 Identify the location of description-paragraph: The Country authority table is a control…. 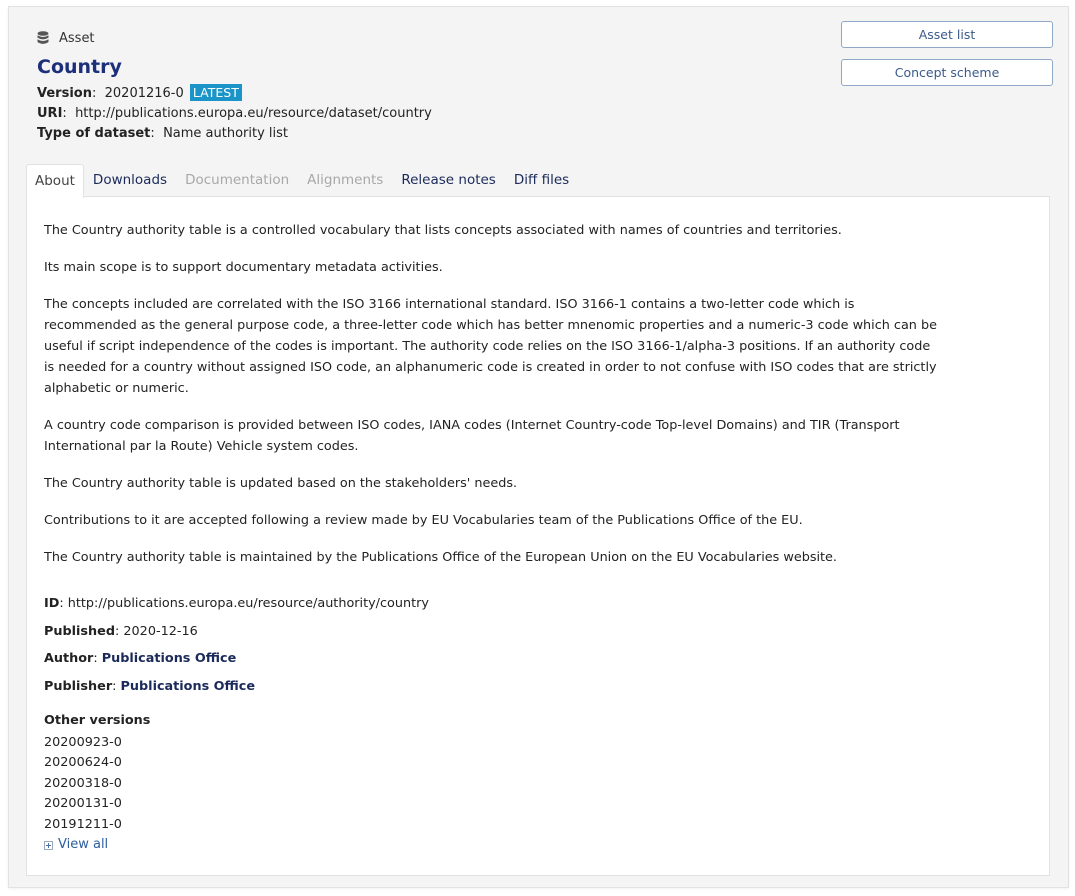
(443, 230).